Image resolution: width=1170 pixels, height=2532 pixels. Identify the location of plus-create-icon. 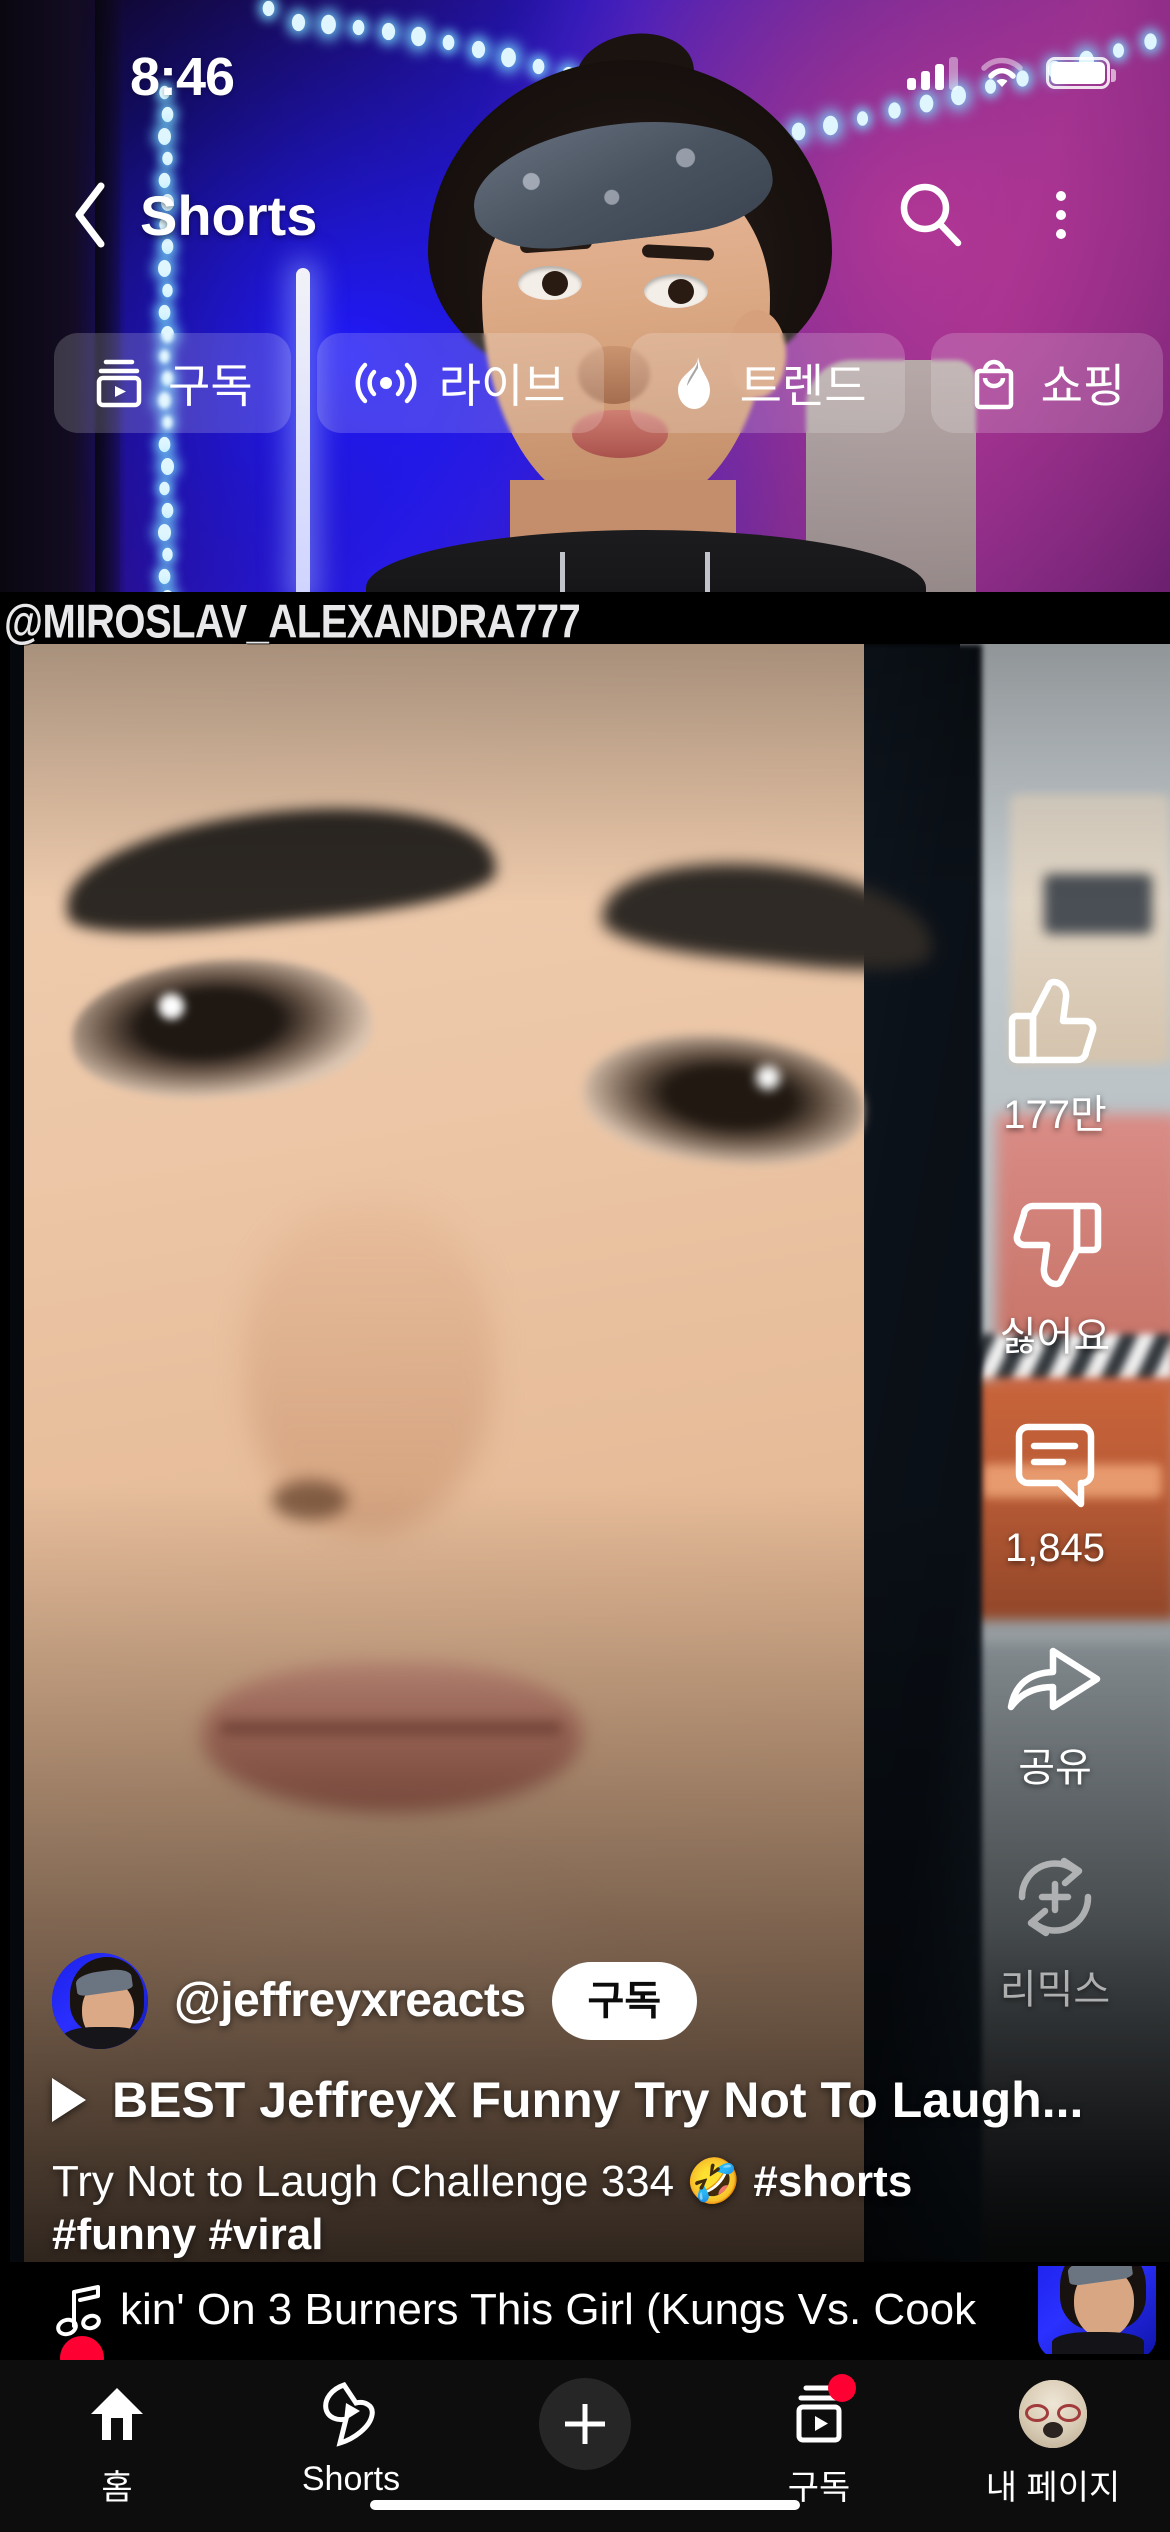
(585, 2424).